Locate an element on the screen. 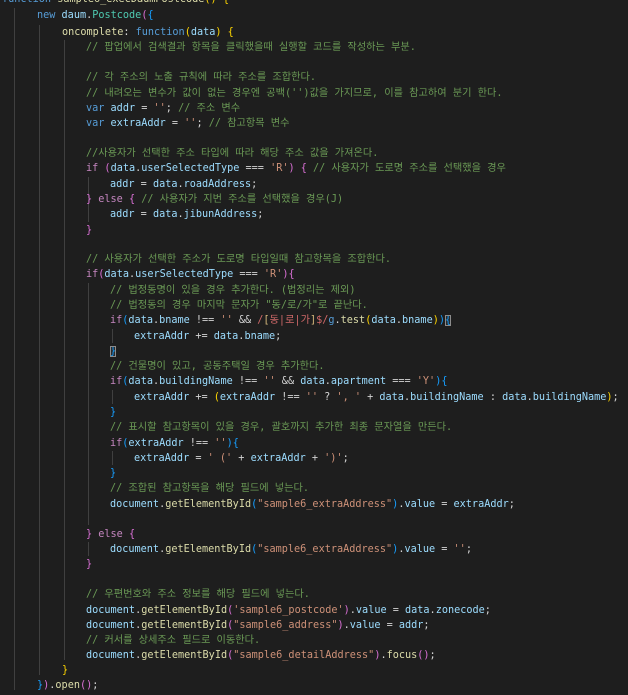  code-token: test is located at coordinates (353, 320).